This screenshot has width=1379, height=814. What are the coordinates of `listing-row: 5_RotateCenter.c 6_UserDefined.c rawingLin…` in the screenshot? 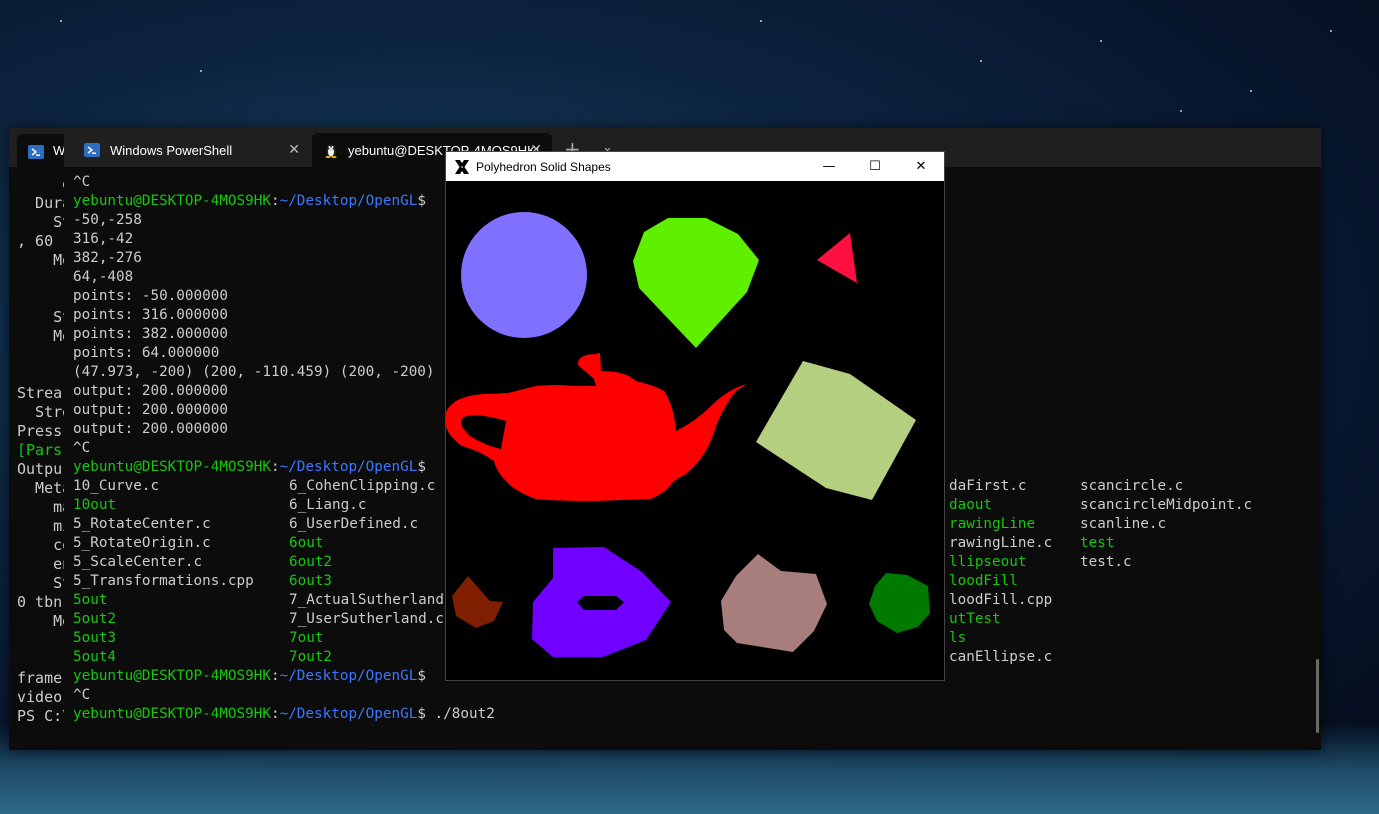 It's located at (619, 524).